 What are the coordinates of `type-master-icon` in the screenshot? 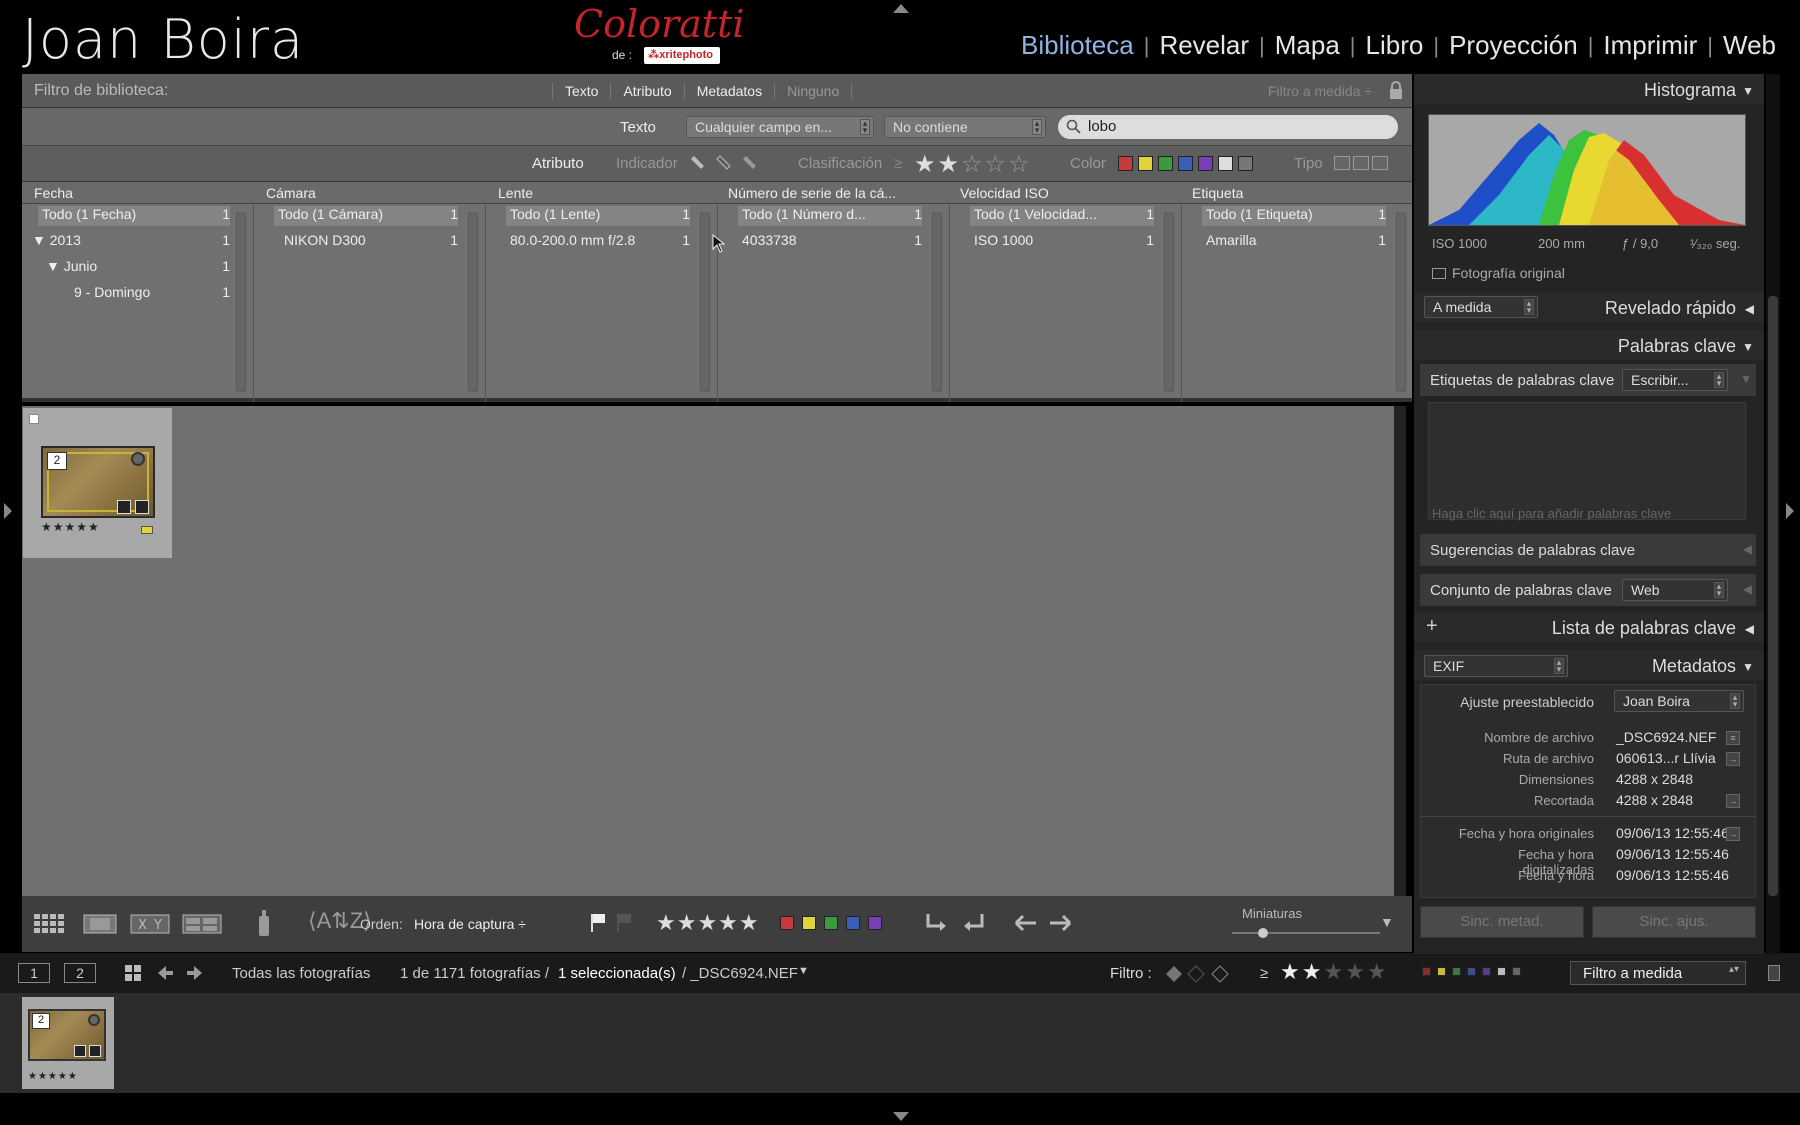 It's located at (1342, 163).